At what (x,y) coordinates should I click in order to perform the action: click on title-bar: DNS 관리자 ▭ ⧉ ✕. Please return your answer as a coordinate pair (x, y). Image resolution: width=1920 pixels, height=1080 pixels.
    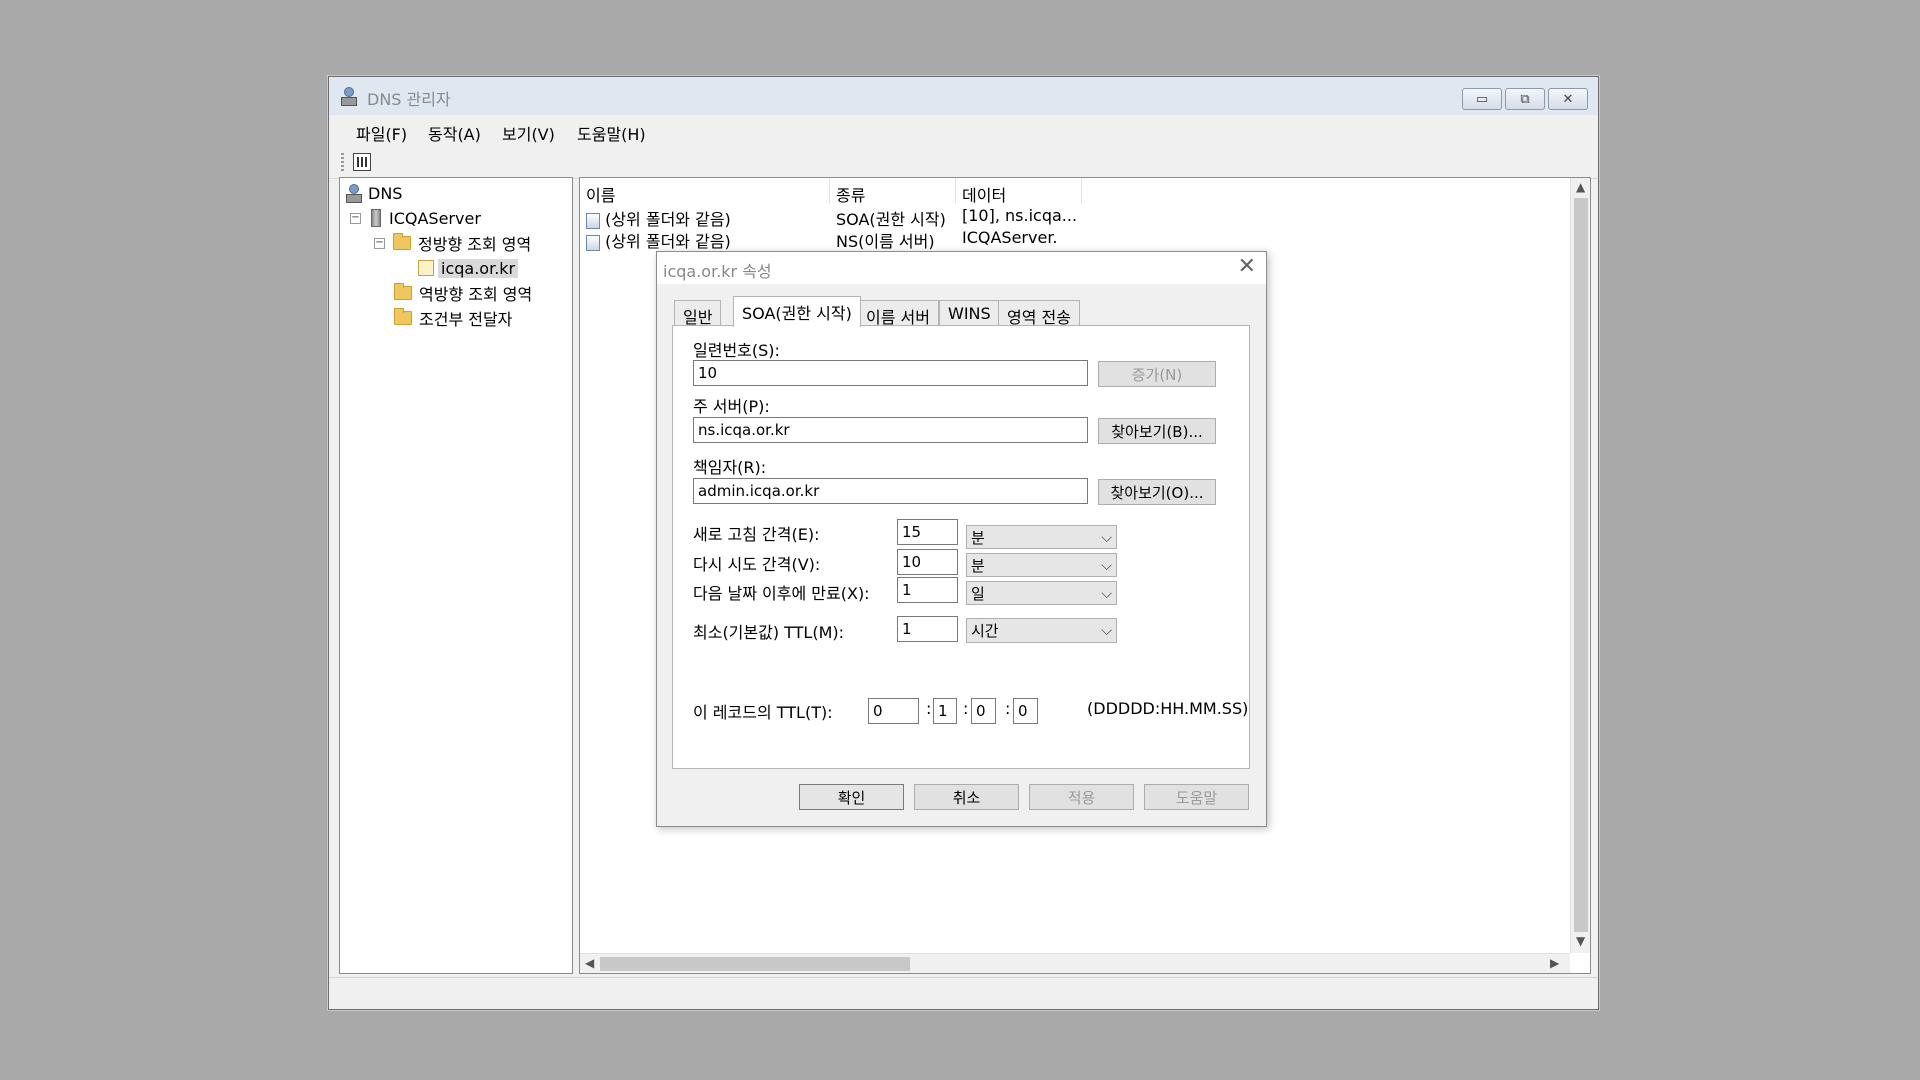
    Looking at the image, I should click on (963, 96).